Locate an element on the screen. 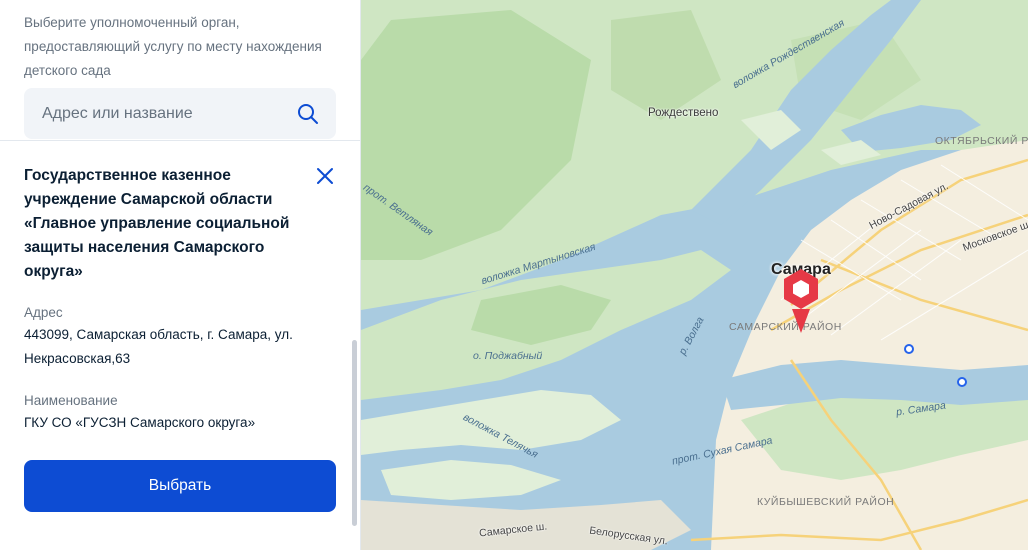 The image size is (1028, 550). select-button: Выбрать is located at coordinates (180, 486).